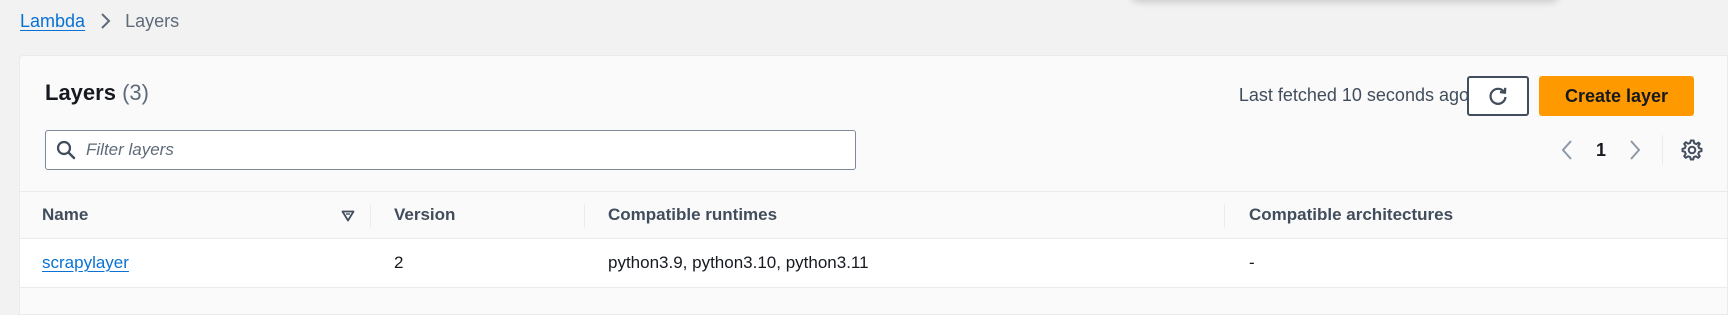  Describe the element at coordinates (1252, 262) in the screenshot. I see `cell-architectures: -` at that location.